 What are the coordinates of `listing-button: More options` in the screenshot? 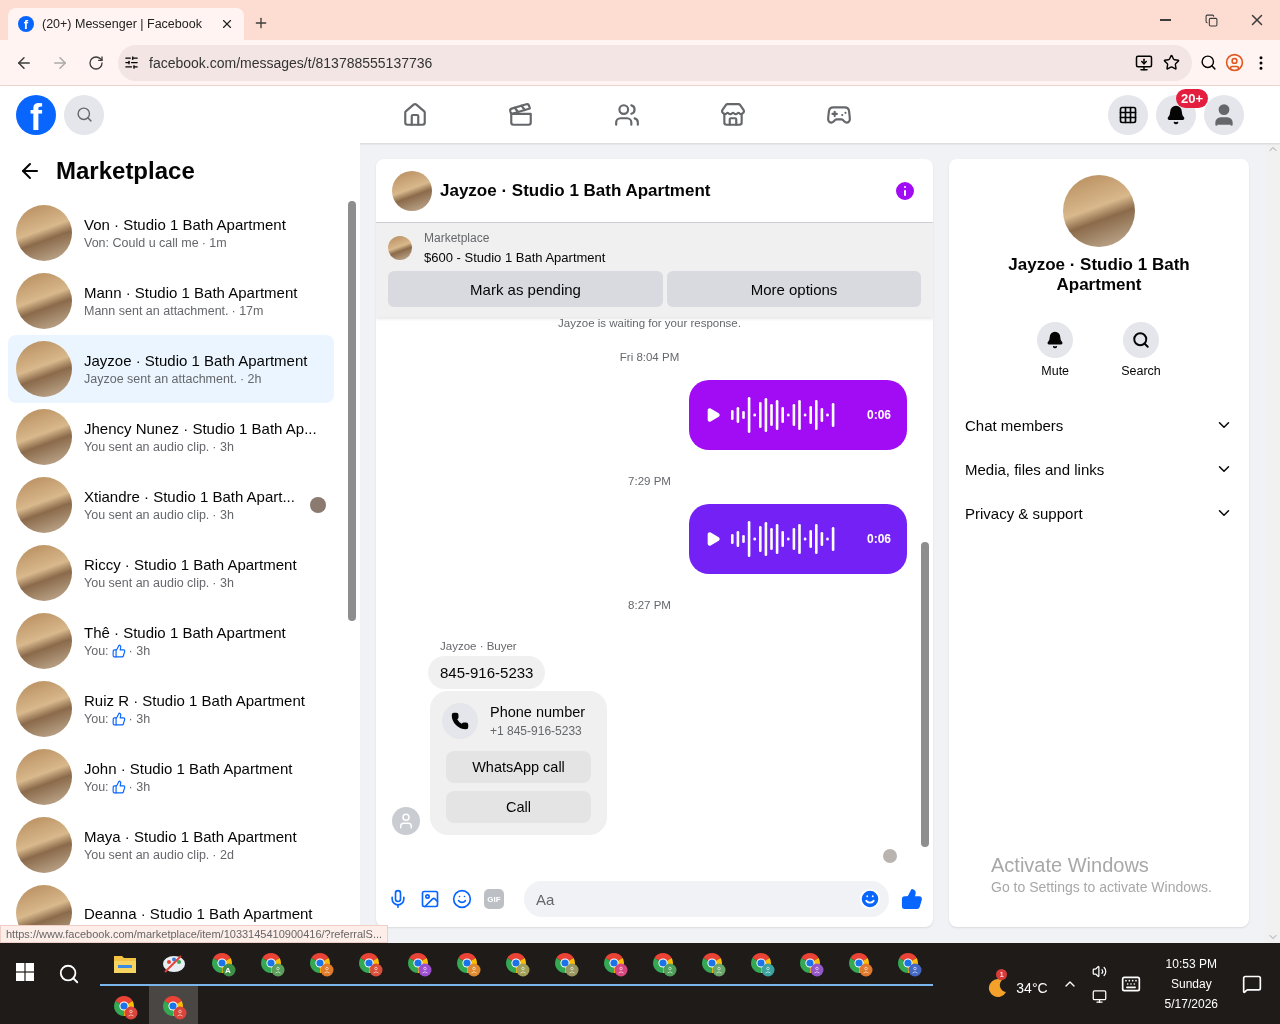 It's located at (794, 289).